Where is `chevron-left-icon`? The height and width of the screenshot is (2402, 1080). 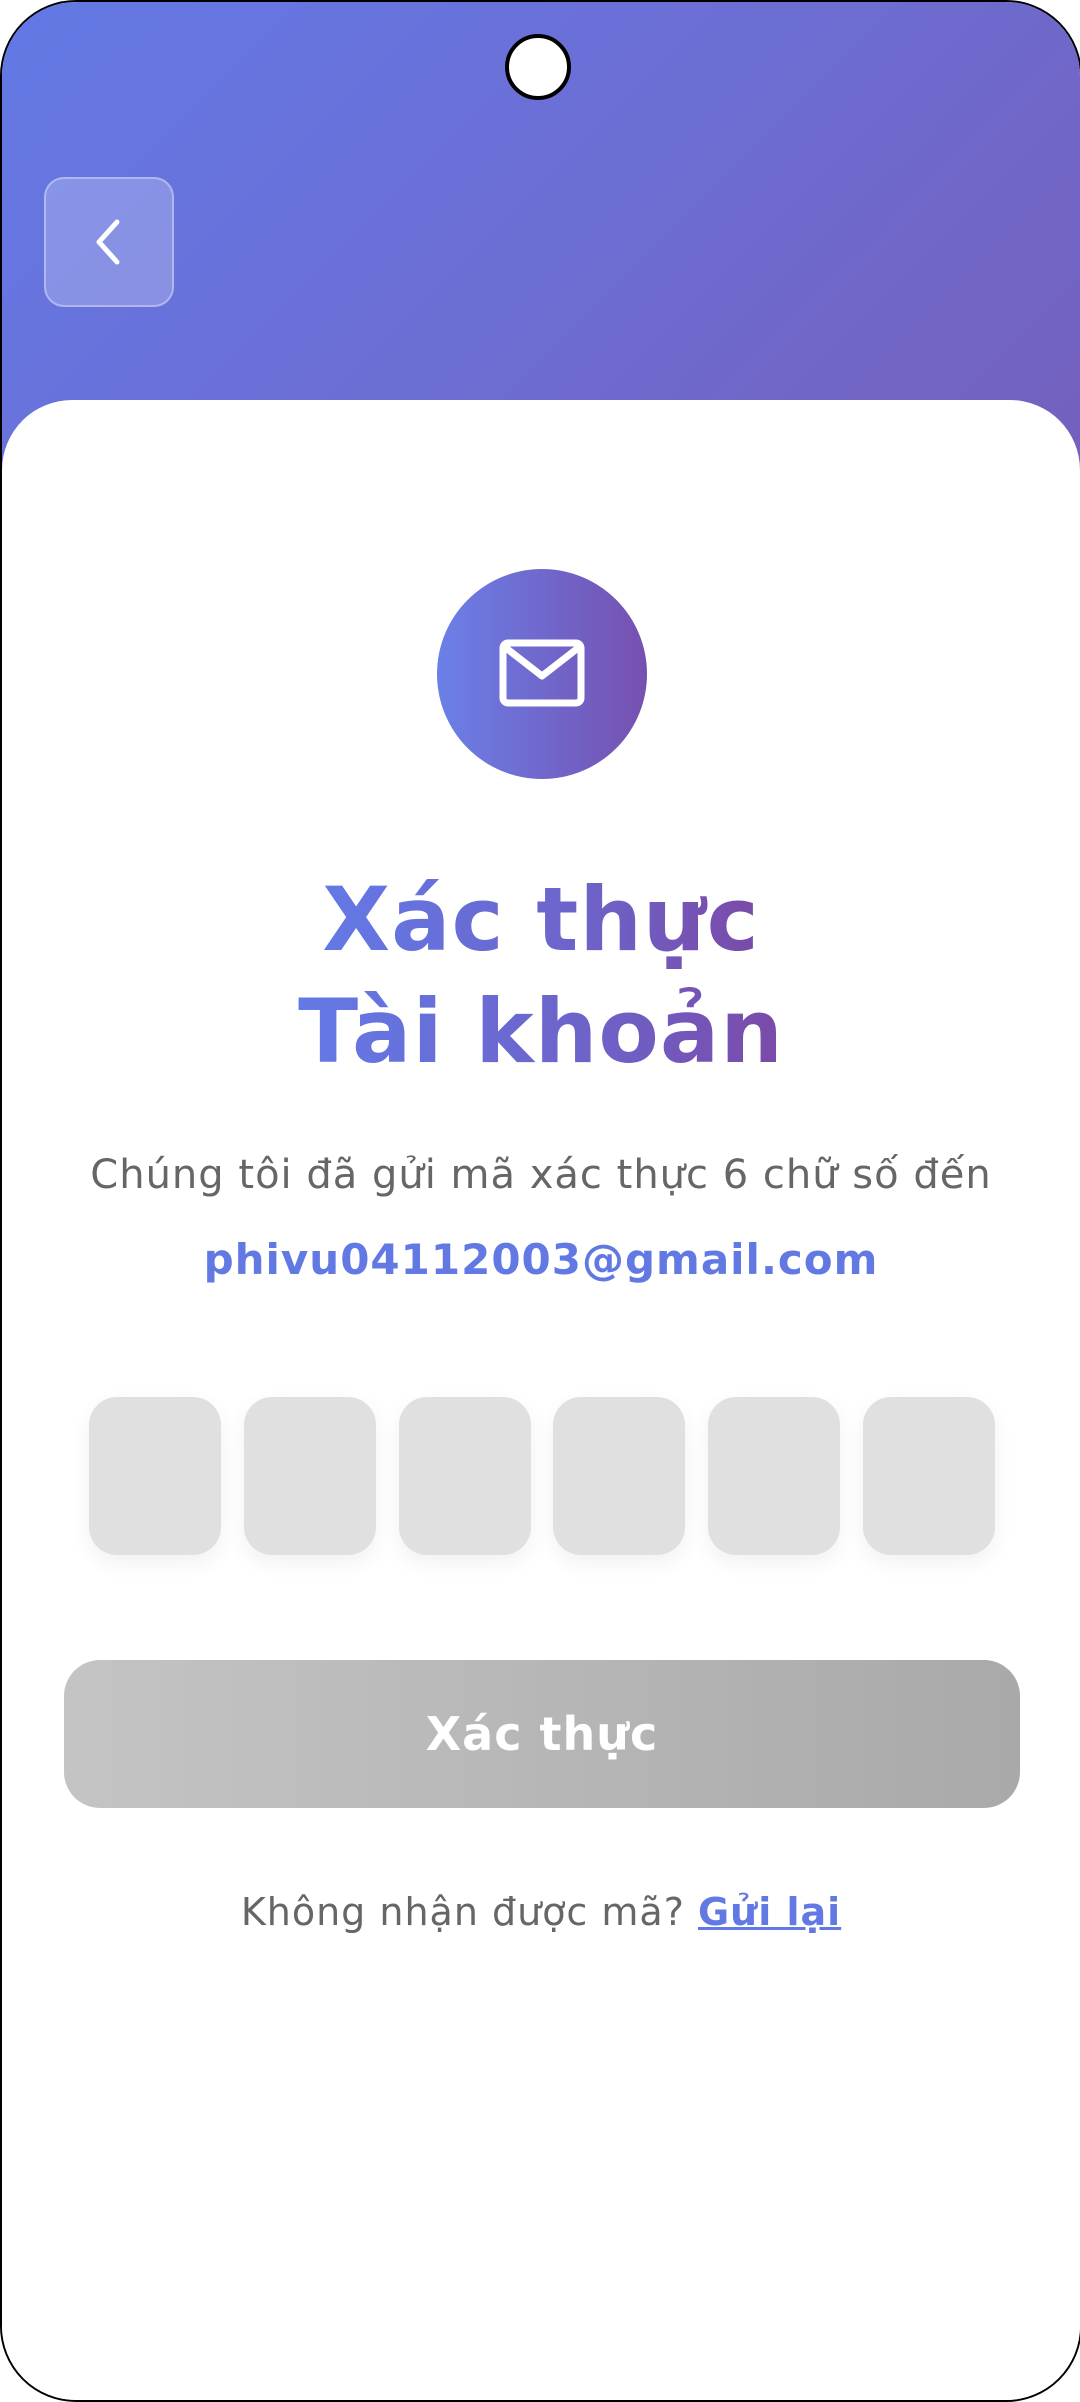 chevron-left-icon is located at coordinates (108, 242).